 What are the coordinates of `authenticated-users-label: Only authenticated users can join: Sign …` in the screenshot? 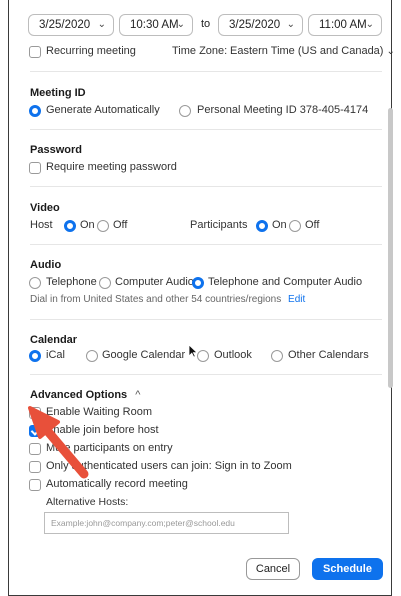 It's located at (169, 466).